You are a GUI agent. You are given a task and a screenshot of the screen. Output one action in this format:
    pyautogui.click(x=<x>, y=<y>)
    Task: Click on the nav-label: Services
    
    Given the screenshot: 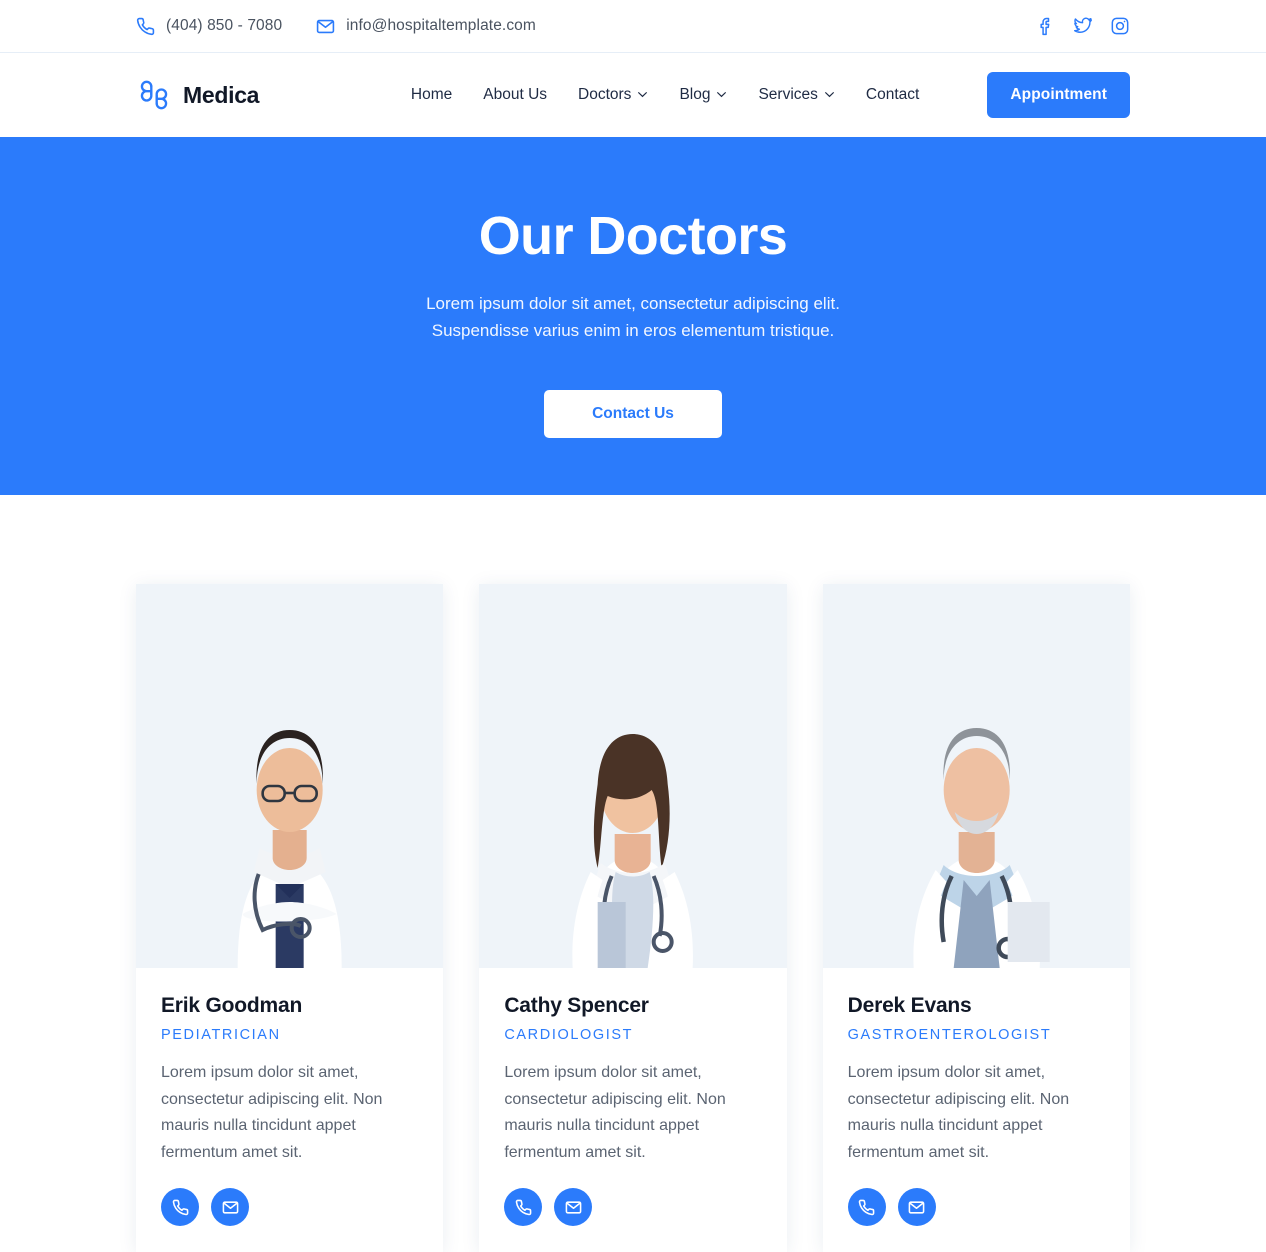 What is the action you would take?
    pyautogui.click(x=788, y=94)
    